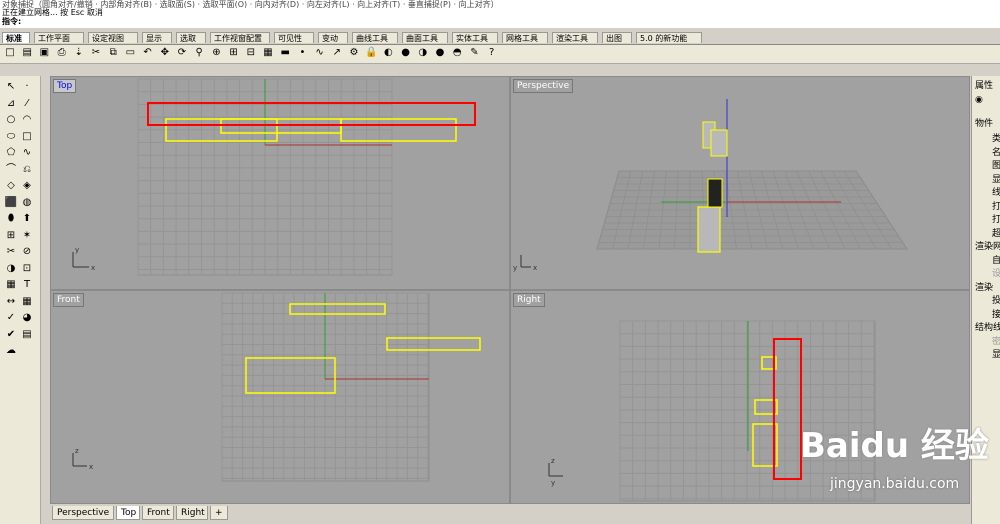 The height and width of the screenshot is (524, 1000). What do you see at coordinates (130, 53) in the screenshot?
I see `paste-icon: ▭` at bounding box center [130, 53].